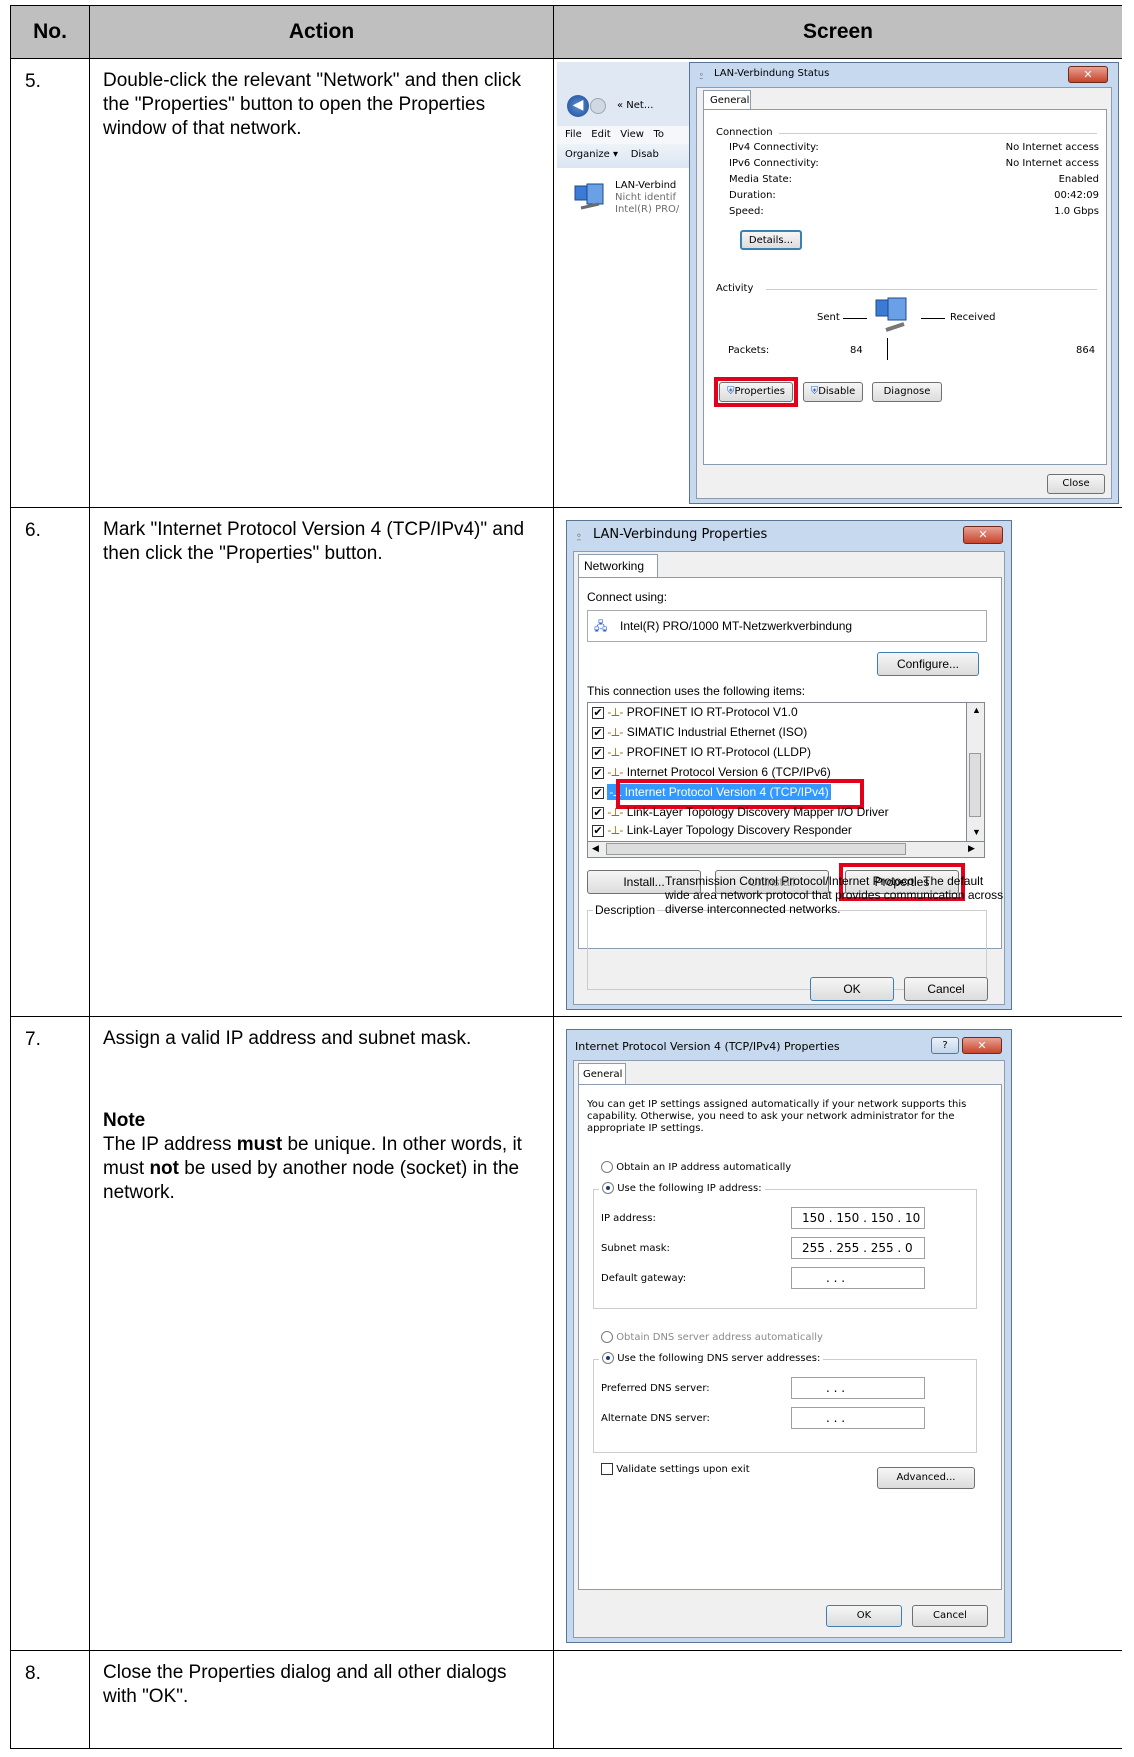 This screenshot has height=1757, width=1134. I want to click on header-no: No., so click(50, 32).